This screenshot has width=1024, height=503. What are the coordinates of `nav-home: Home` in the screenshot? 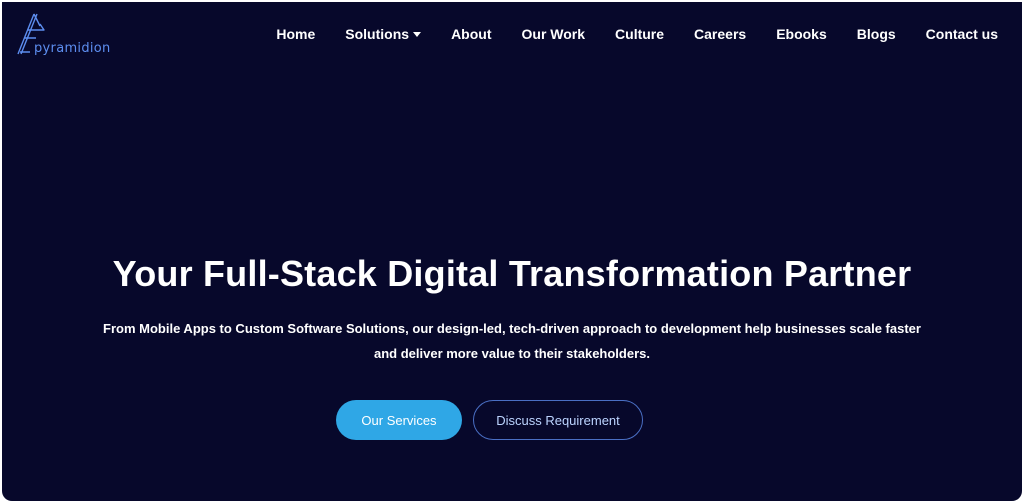 It's located at (295, 34).